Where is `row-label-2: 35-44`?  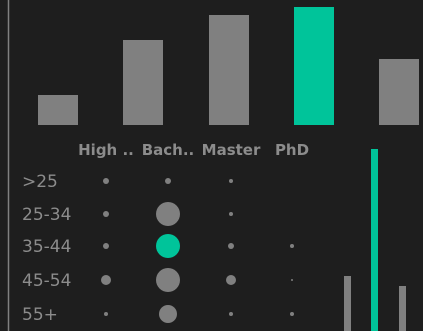 row-label-2: 35-44 is located at coordinates (46, 247).